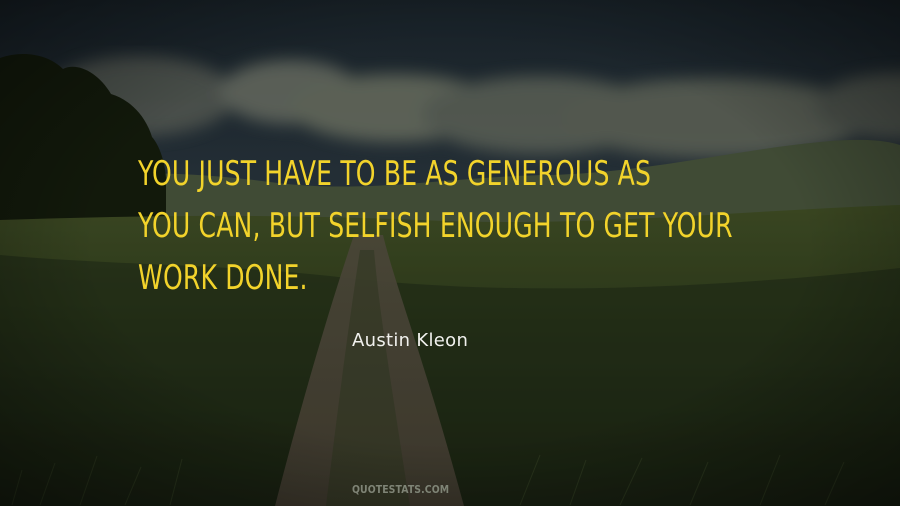 Image resolution: width=900 pixels, height=506 pixels. Describe the element at coordinates (223, 278) in the screenshot. I see `quote-line-3: WORK DONE.` at that location.